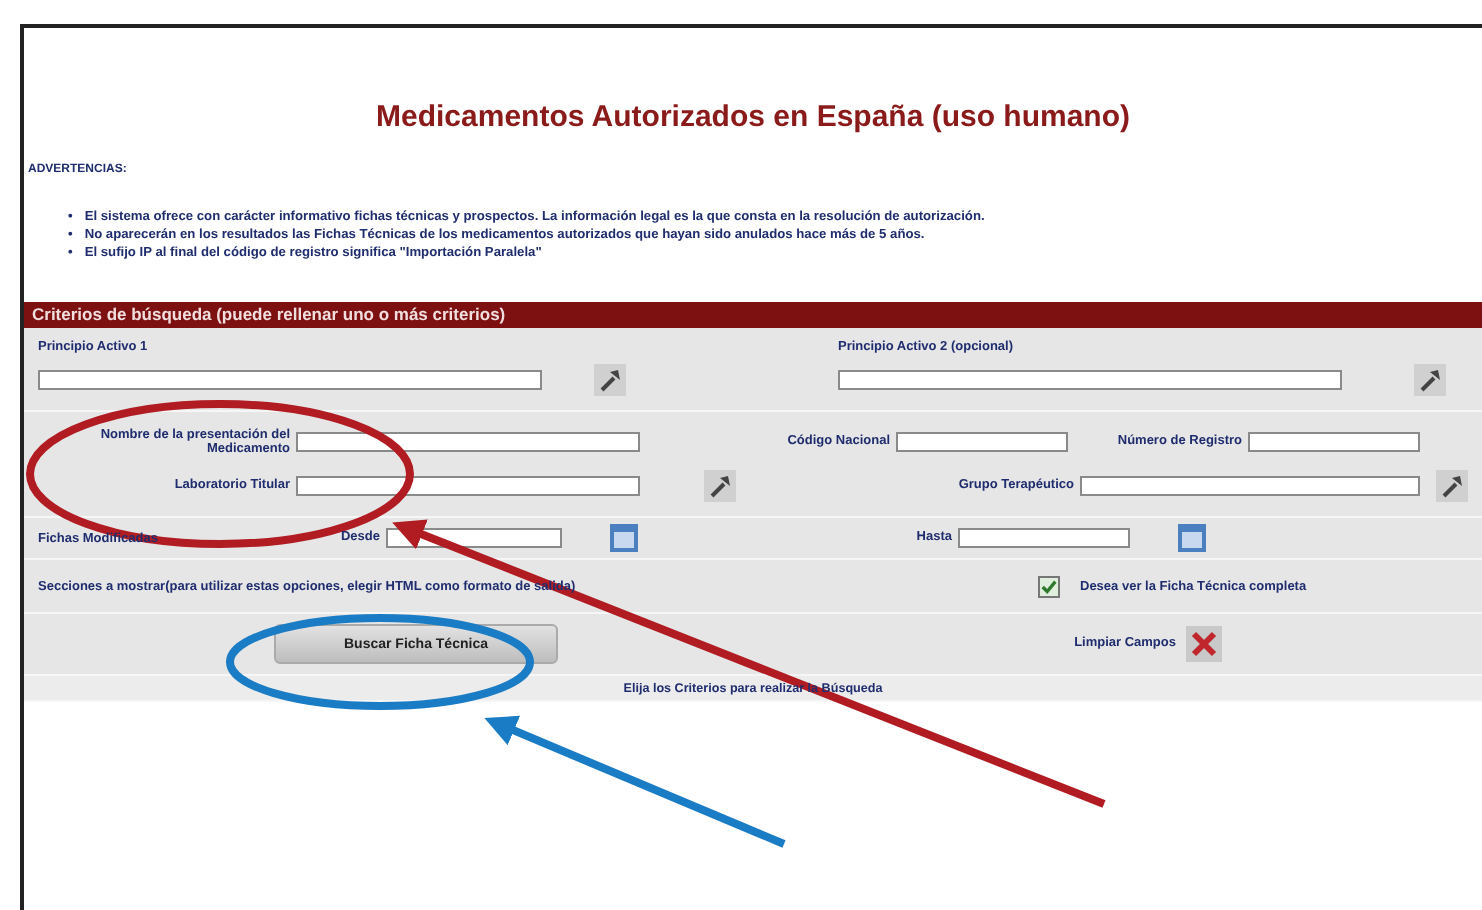 This screenshot has width=1482, height=910. What do you see at coordinates (1204, 644) in the screenshot?
I see `clear-icon` at bounding box center [1204, 644].